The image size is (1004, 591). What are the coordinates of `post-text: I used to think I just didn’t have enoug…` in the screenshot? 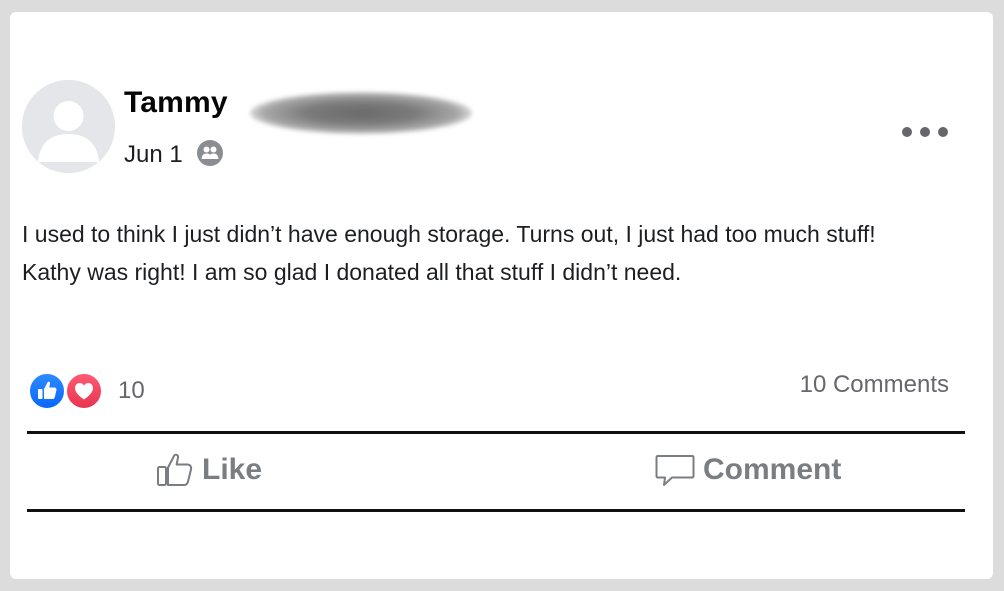 It's located at (497, 253).